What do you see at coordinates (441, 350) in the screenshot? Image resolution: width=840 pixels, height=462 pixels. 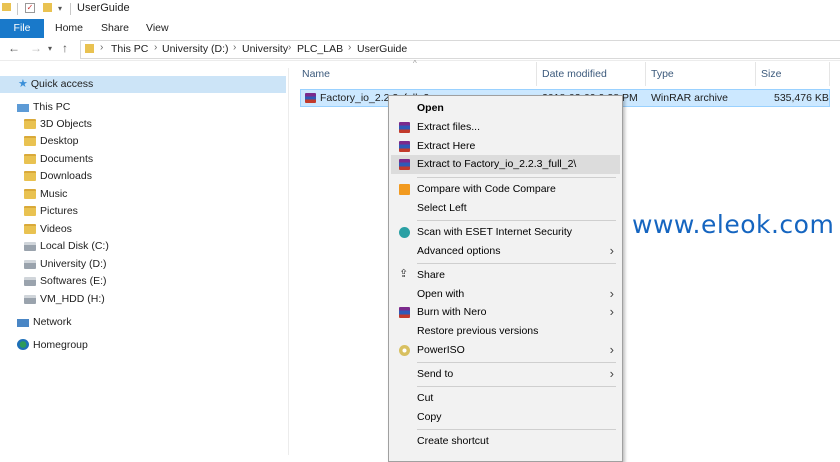 I see `menu-label: PowerISO` at bounding box center [441, 350].